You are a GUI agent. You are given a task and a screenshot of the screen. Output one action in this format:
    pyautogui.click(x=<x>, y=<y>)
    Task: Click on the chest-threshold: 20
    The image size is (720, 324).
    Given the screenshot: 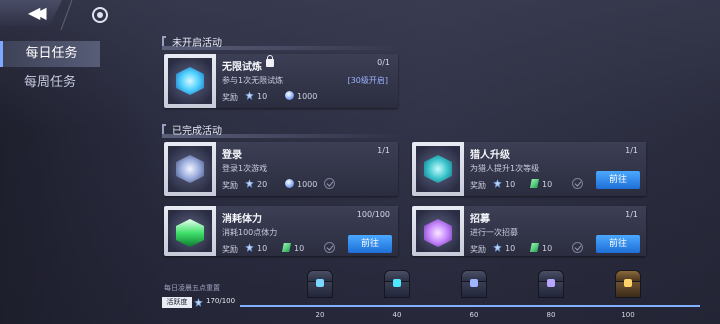 What is the action you would take?
    pyautogui.click(x=320, y=315)
    